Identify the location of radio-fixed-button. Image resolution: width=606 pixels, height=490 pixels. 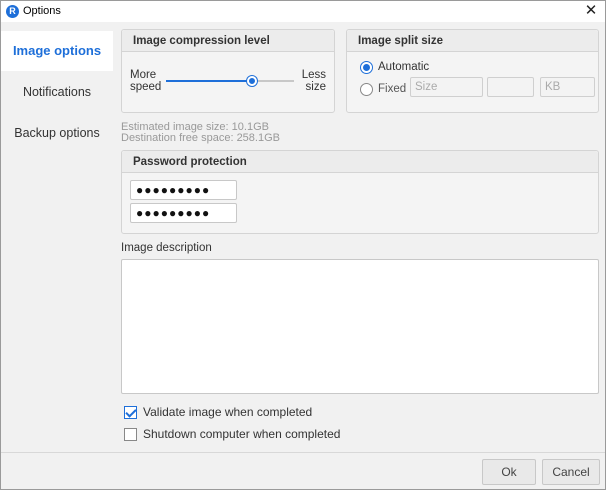
(366, 89).